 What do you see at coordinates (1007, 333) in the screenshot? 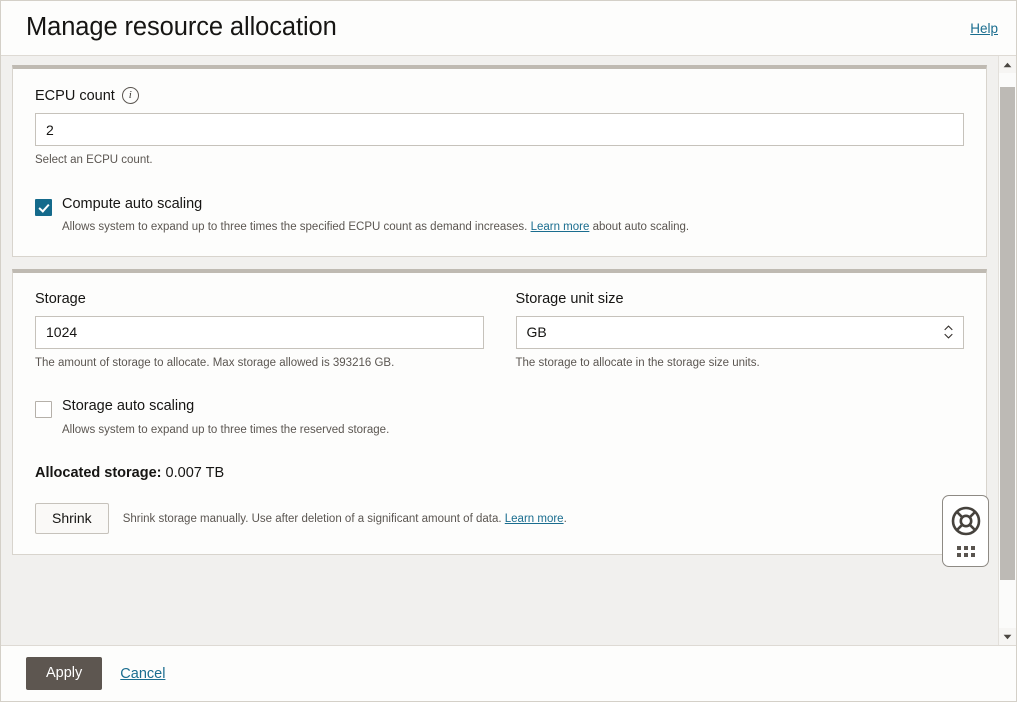
I see `scrollbar-thumb` at bounding box center [1007, 333].